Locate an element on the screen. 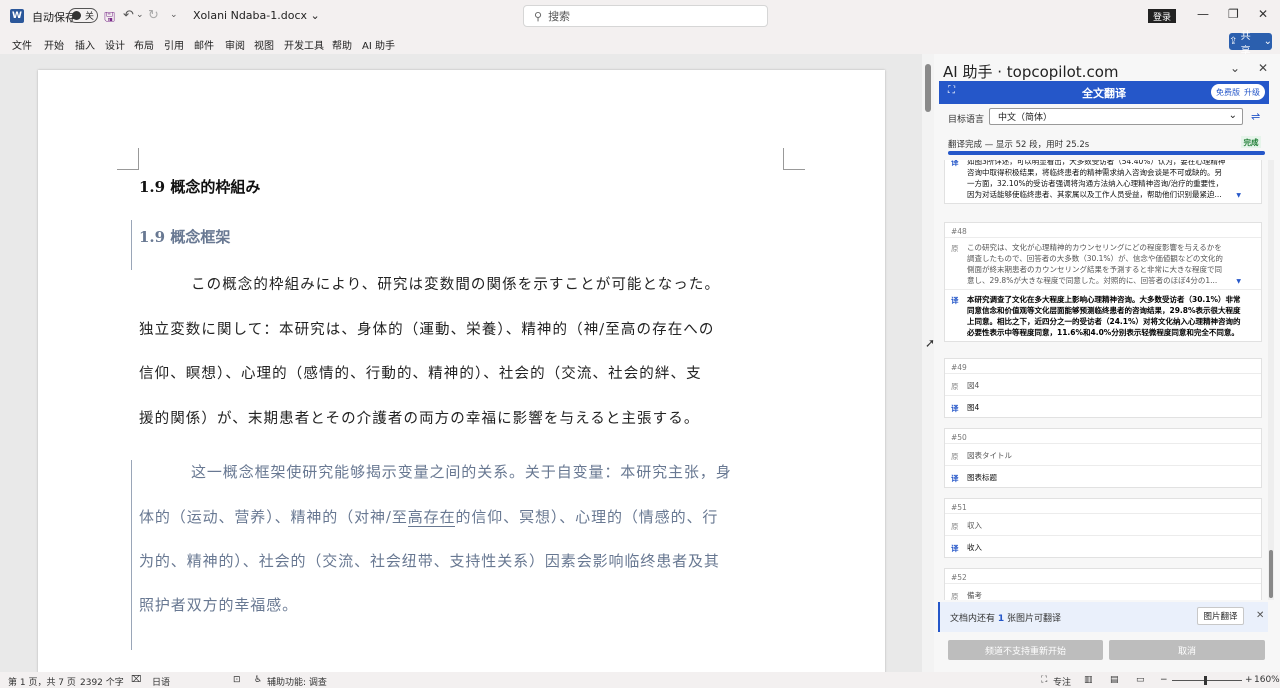 The image size is (1280, 688). image-notice-text: 文档内还有 1 张图片可翻译 is located at coordinates (1005, 617).